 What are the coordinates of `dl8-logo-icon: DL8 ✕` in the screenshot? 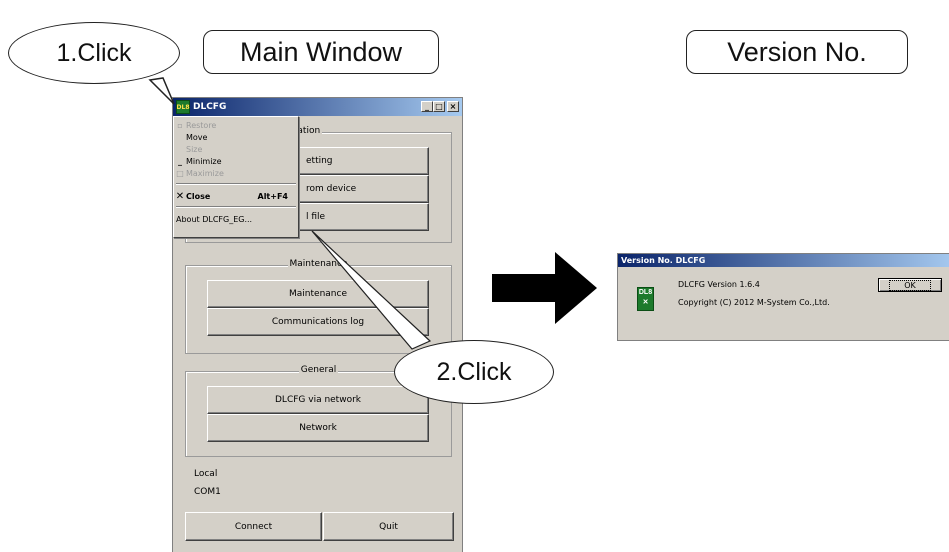 It's located at (645, 299).